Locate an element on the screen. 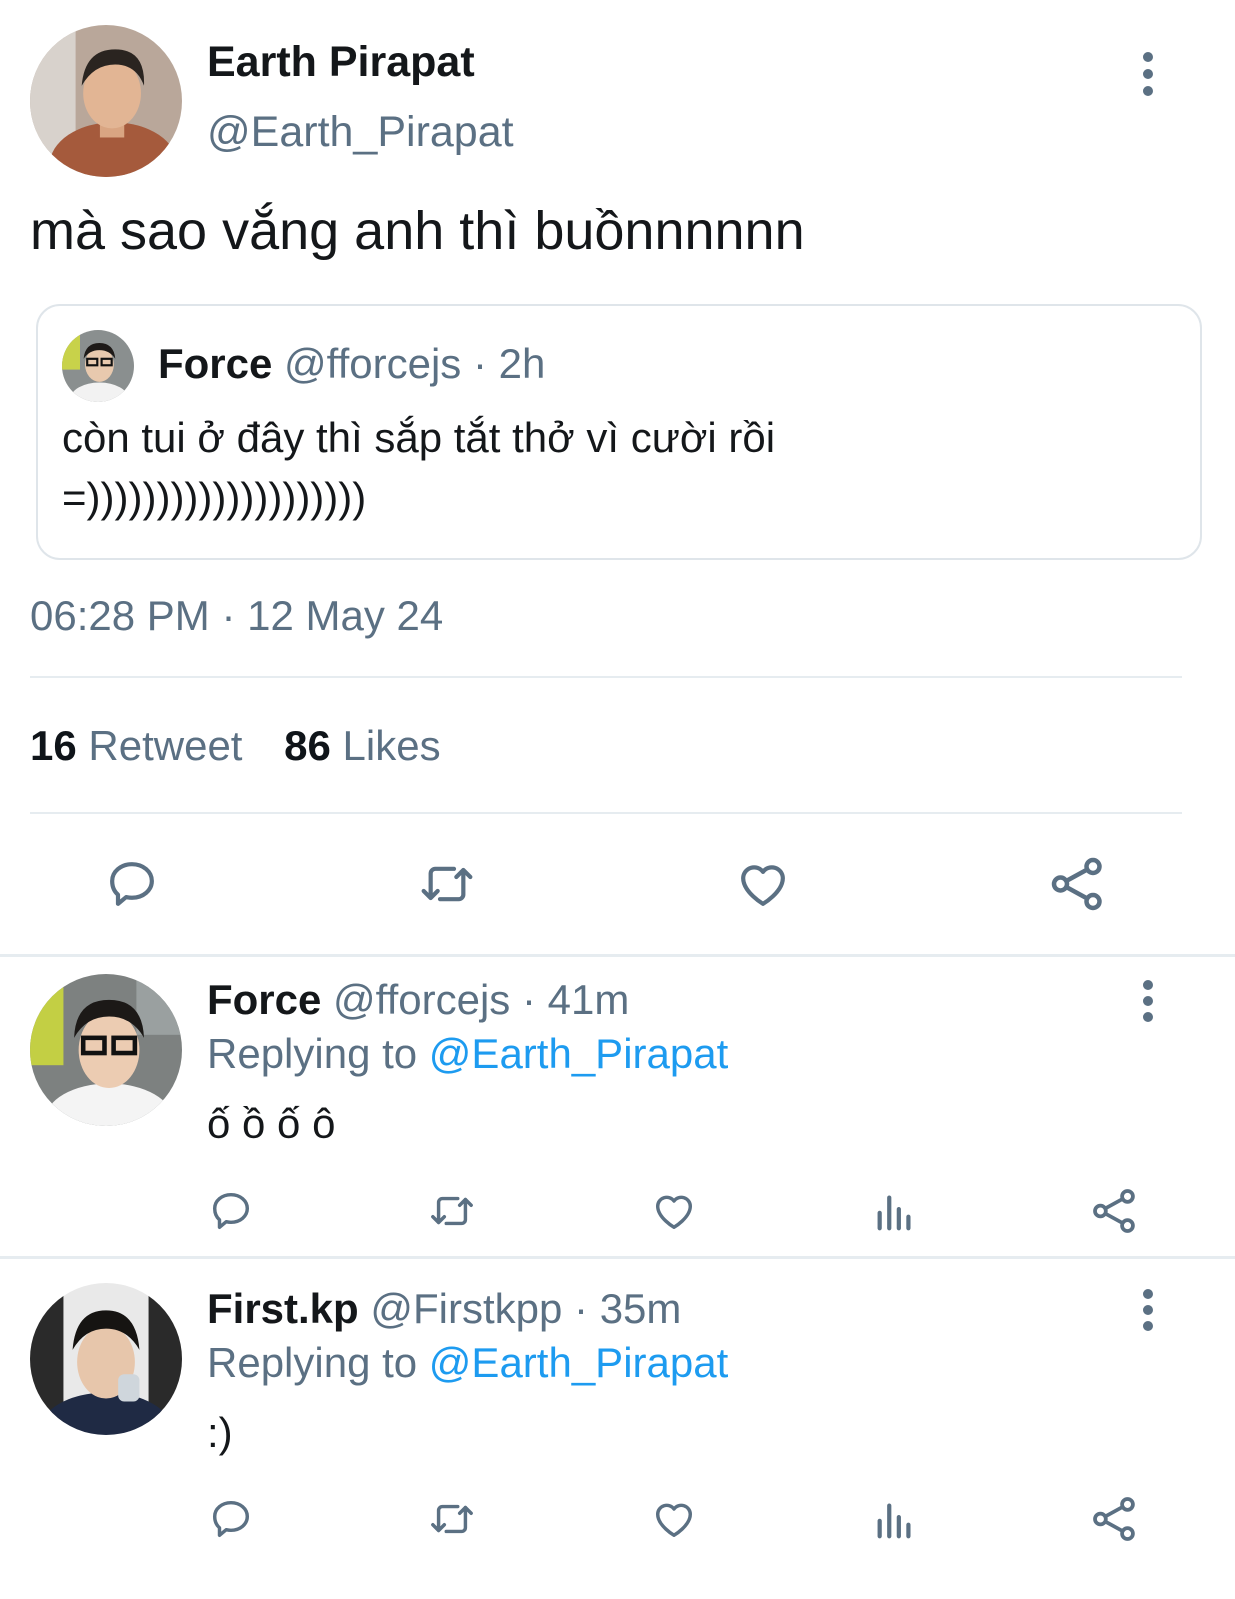 The image size is (1235, 1599). engagement-stats: 16 Retweet 86 Likes is located at coordinates (235, 746).